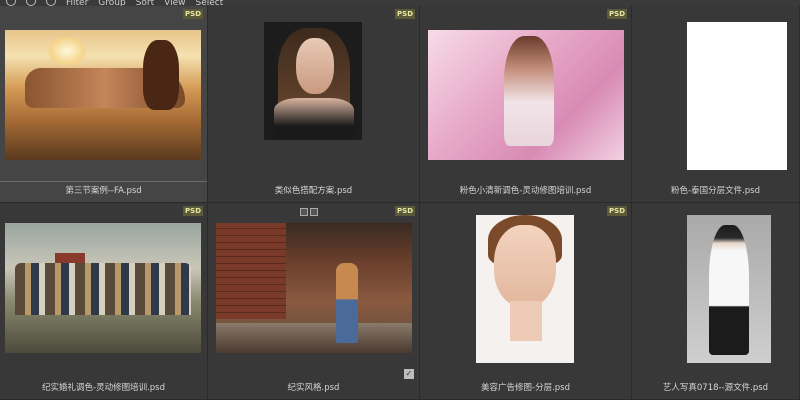  What do you see at coordinates (103, 181) in the screenshot?
I see `selection-divider` at bounding box center [103, 181].